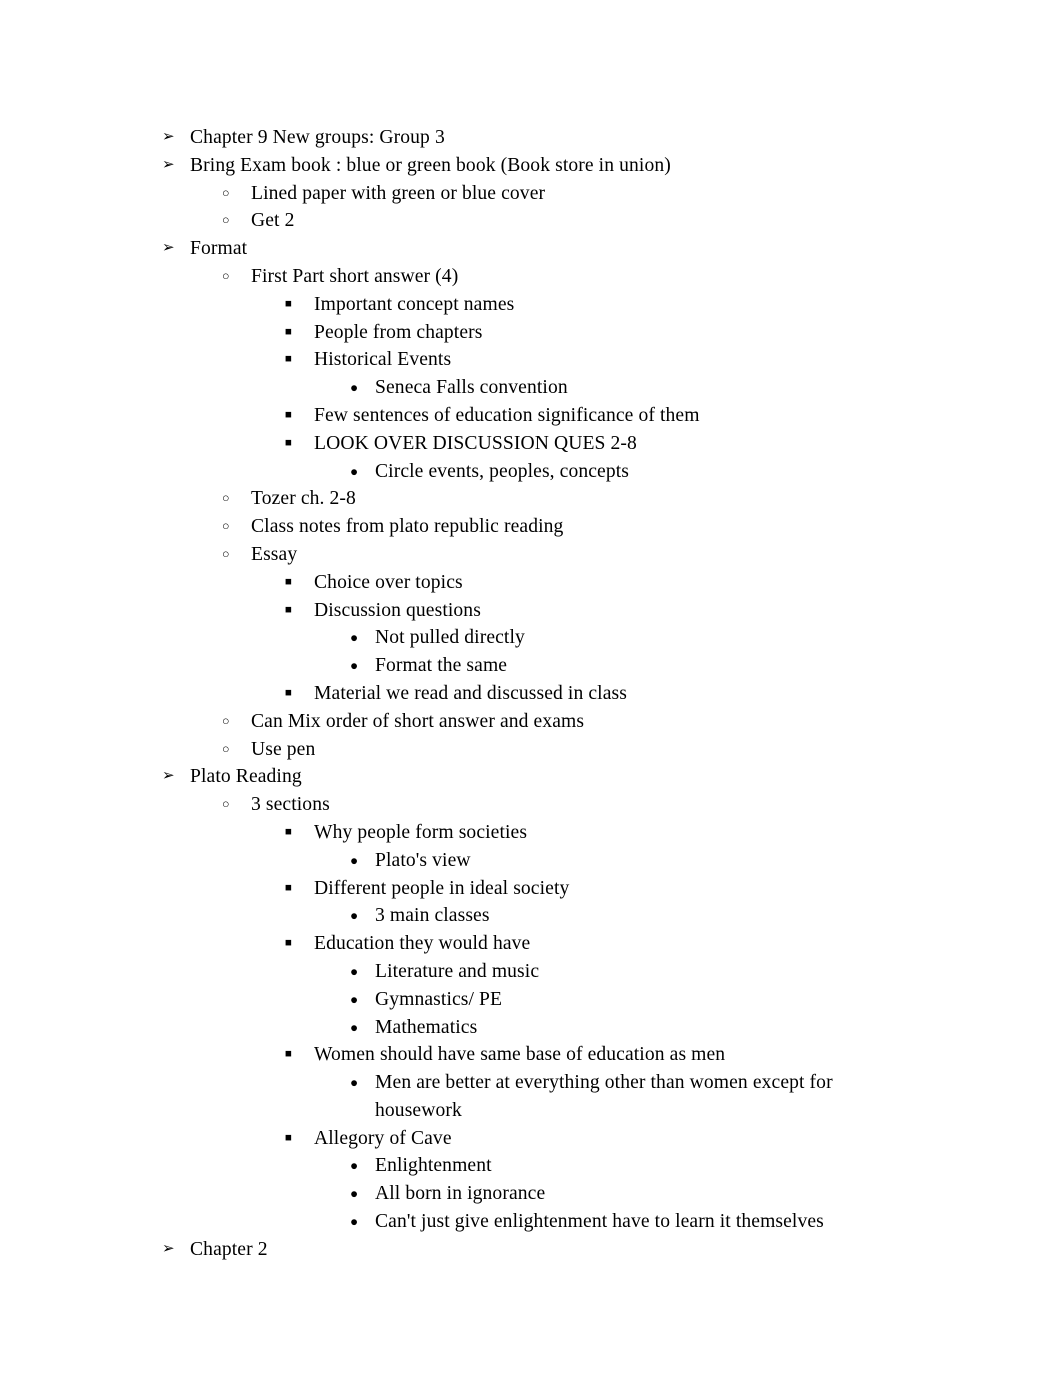  What do you see at coordinates (636, 1194) in the screenshot?
I see `outline-item: ● All born in ignorance` at bounding box center [636, 1194].